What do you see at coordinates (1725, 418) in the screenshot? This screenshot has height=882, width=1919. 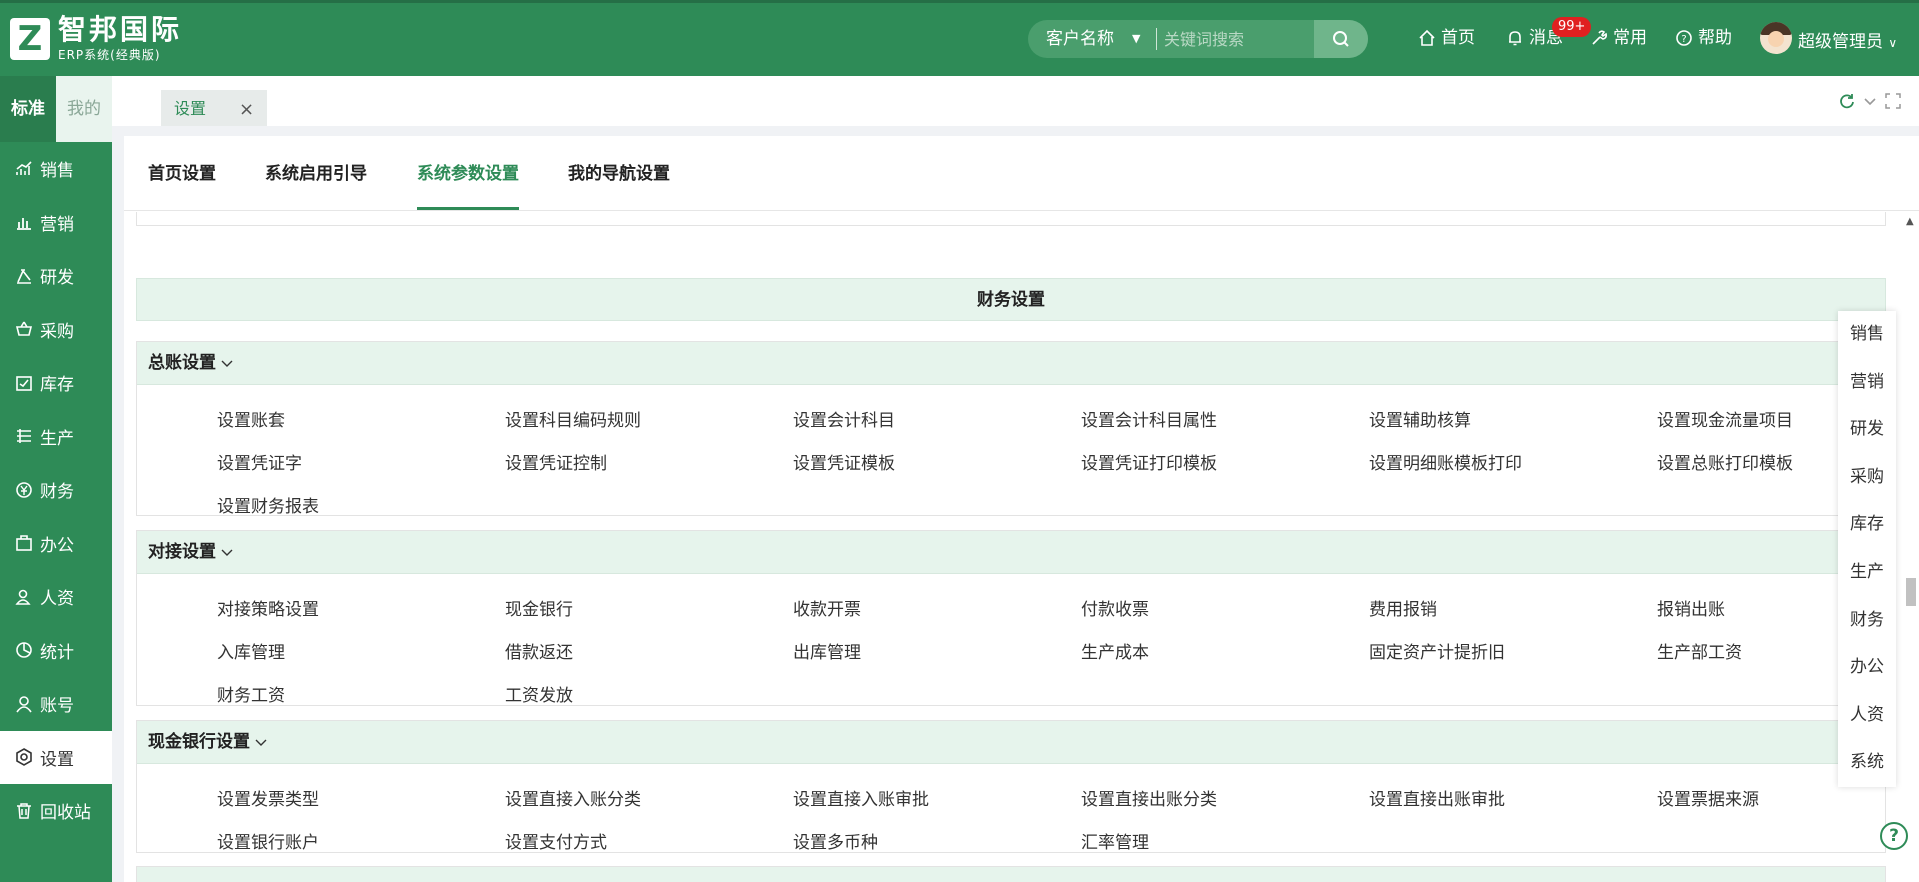 I see `settings-link: 设置现金流量项目` at bounding box center [1725, 418].